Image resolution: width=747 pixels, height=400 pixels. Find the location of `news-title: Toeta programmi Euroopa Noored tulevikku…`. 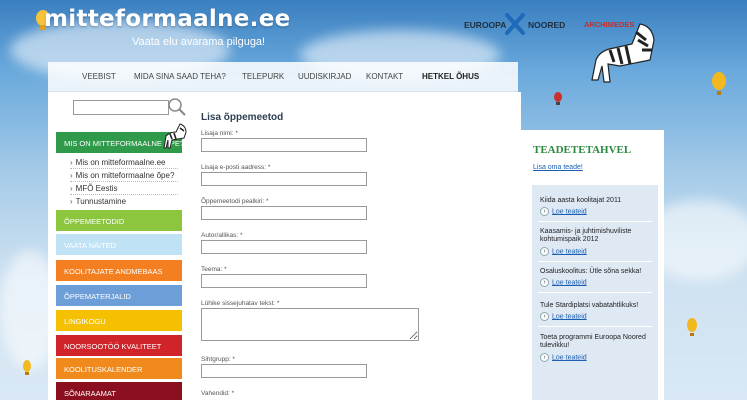

news-title: Toeta programmi Euroopa Noored tulevikku… is located at coordinates (593, 341).